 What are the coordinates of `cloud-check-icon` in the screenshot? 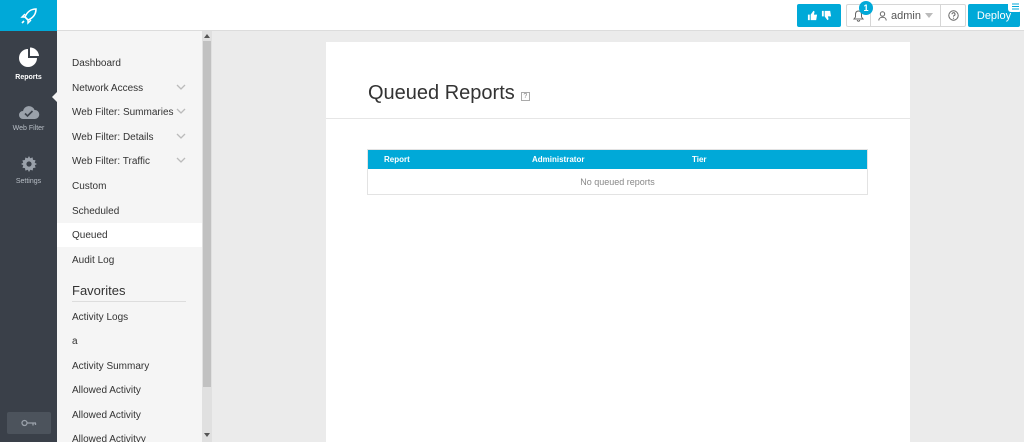 It's located at (28, 112).